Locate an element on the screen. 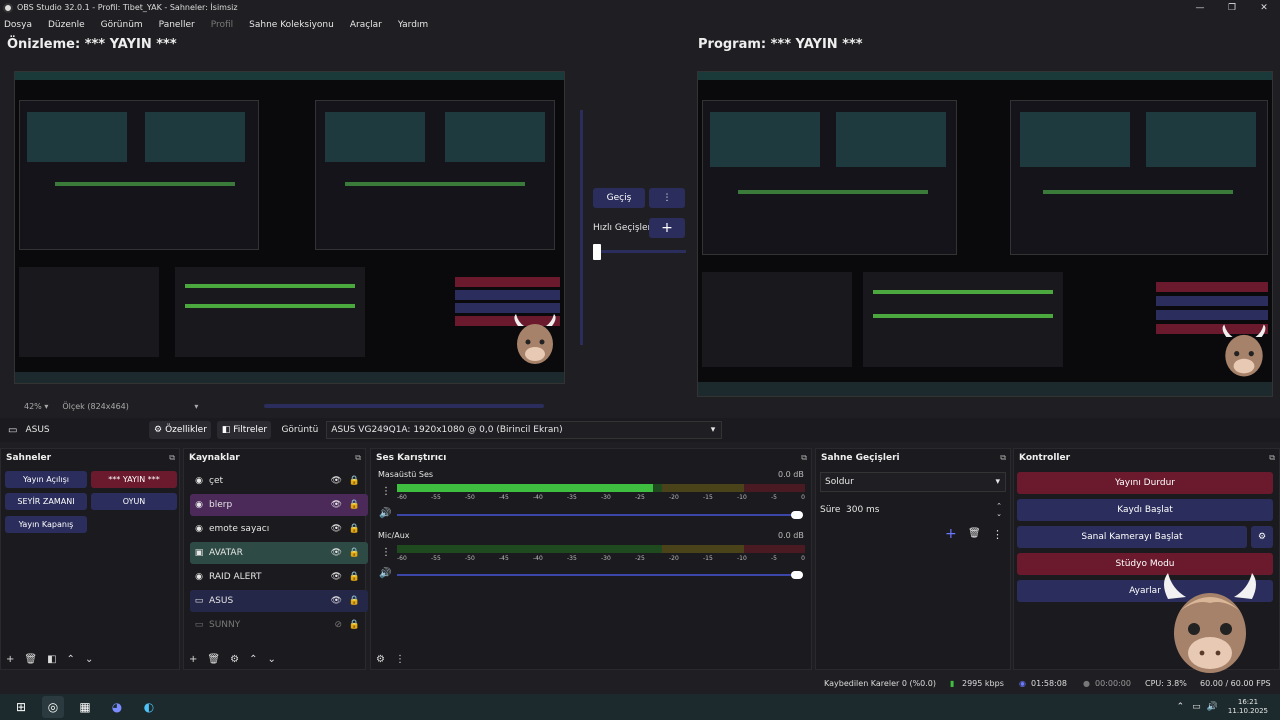 The width and height of the screenshot is (1280, 720). gear-icon: ⚙ is located at coordinates (234, 659).